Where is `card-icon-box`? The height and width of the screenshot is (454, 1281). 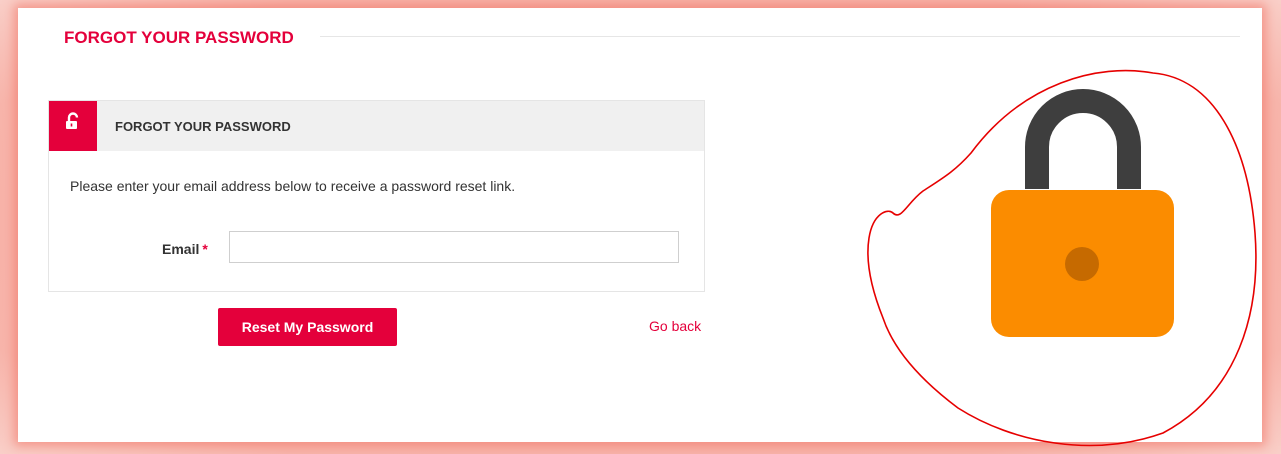 card-icon-box is located at coordinates (73, 126).